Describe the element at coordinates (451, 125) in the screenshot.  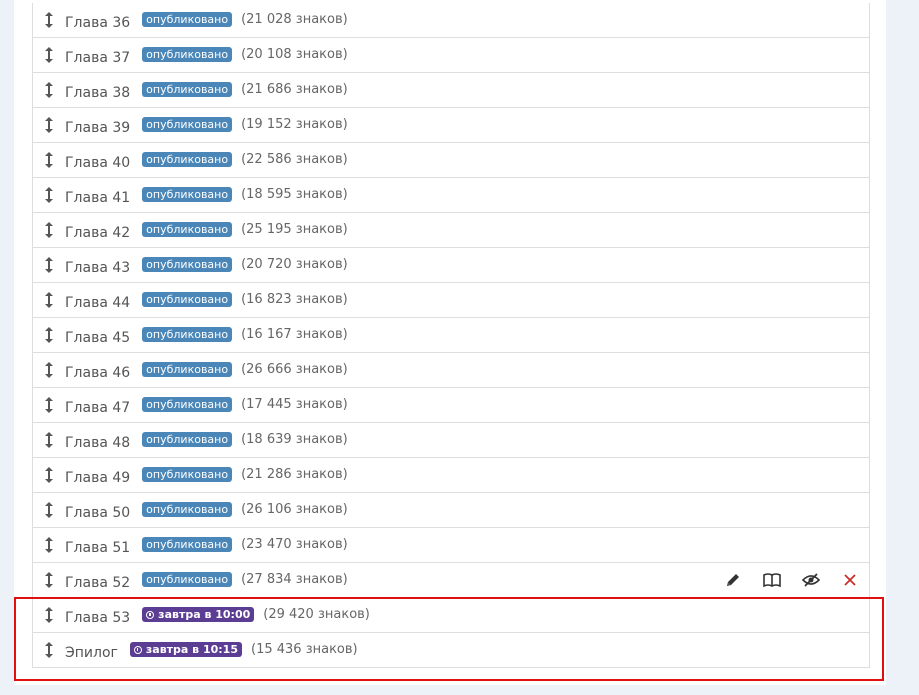
I see `chapter-row: Глава 39 опубликовано (19 152 знаков)` at that location.